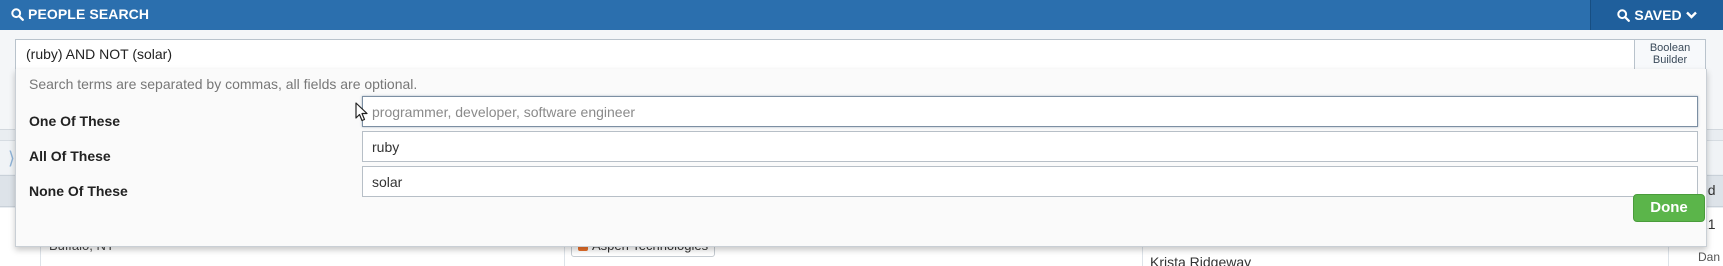 The width and height of the screenshot is (1723, 266). What do you see at coordinates (1669, 208) in the screenshot?
I see `done-button: Done` at bounding box center [1669, 208].